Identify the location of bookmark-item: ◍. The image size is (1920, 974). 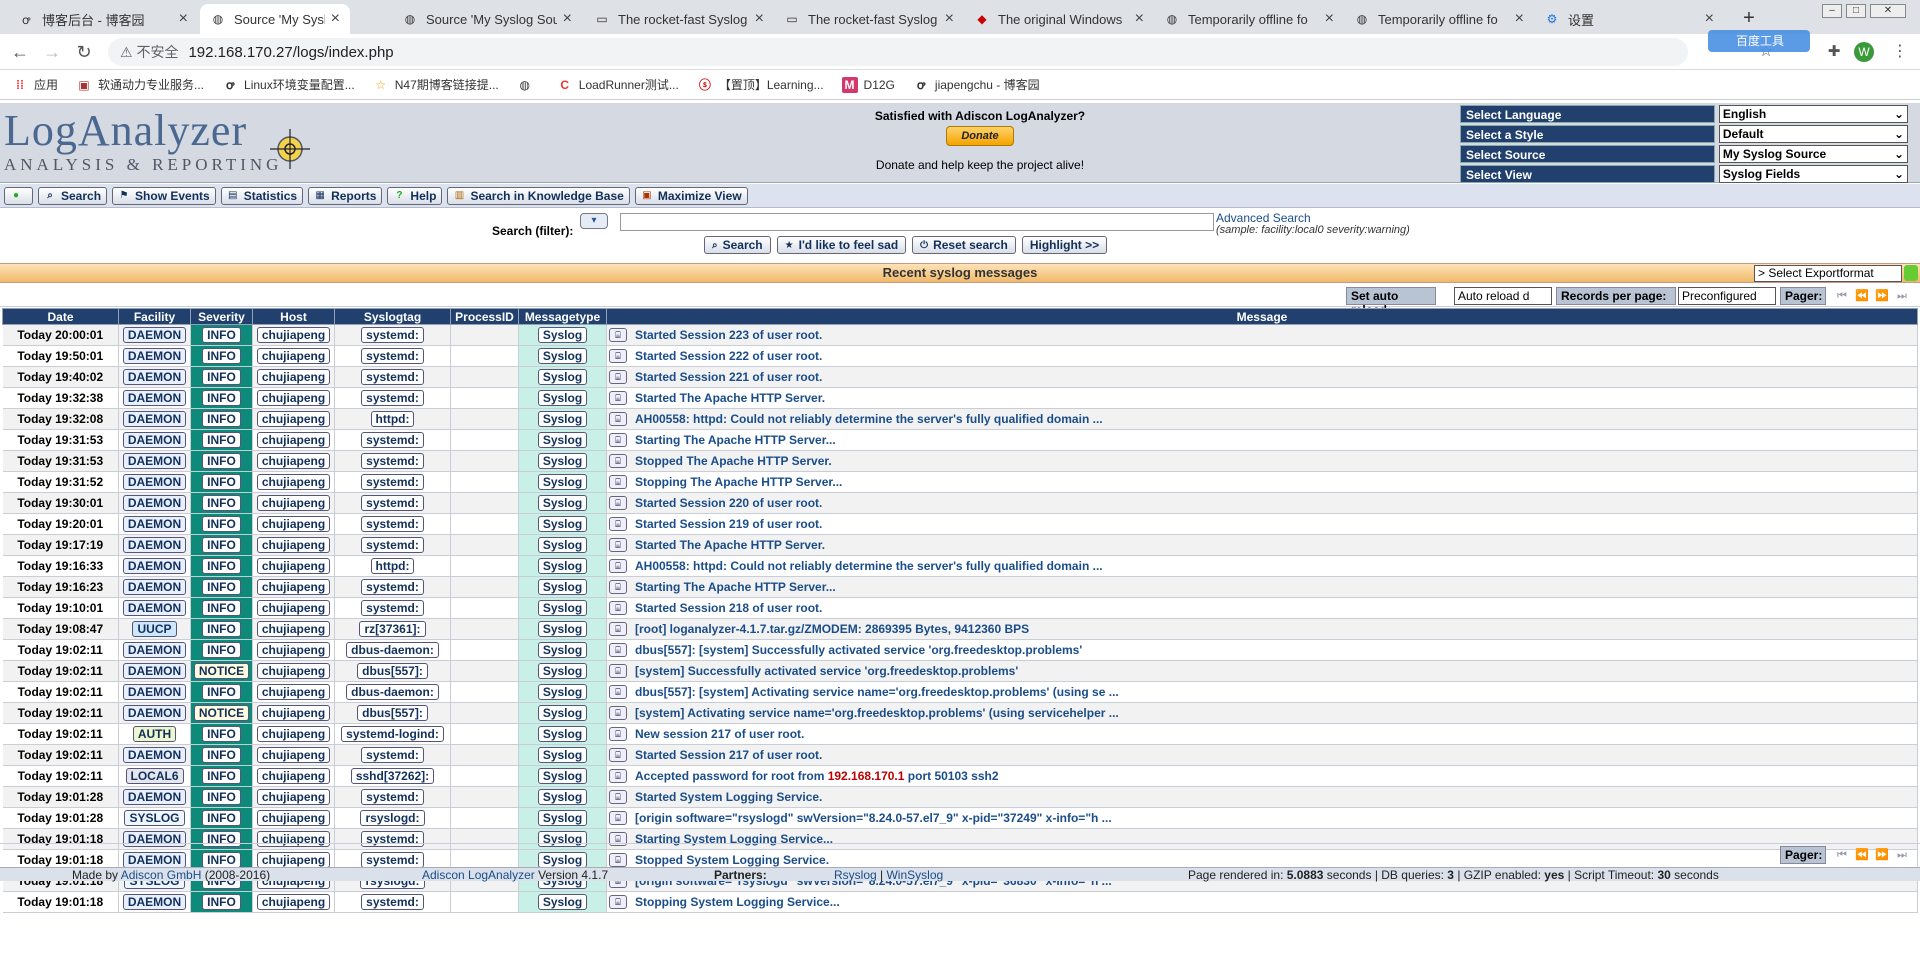
(528, 85).